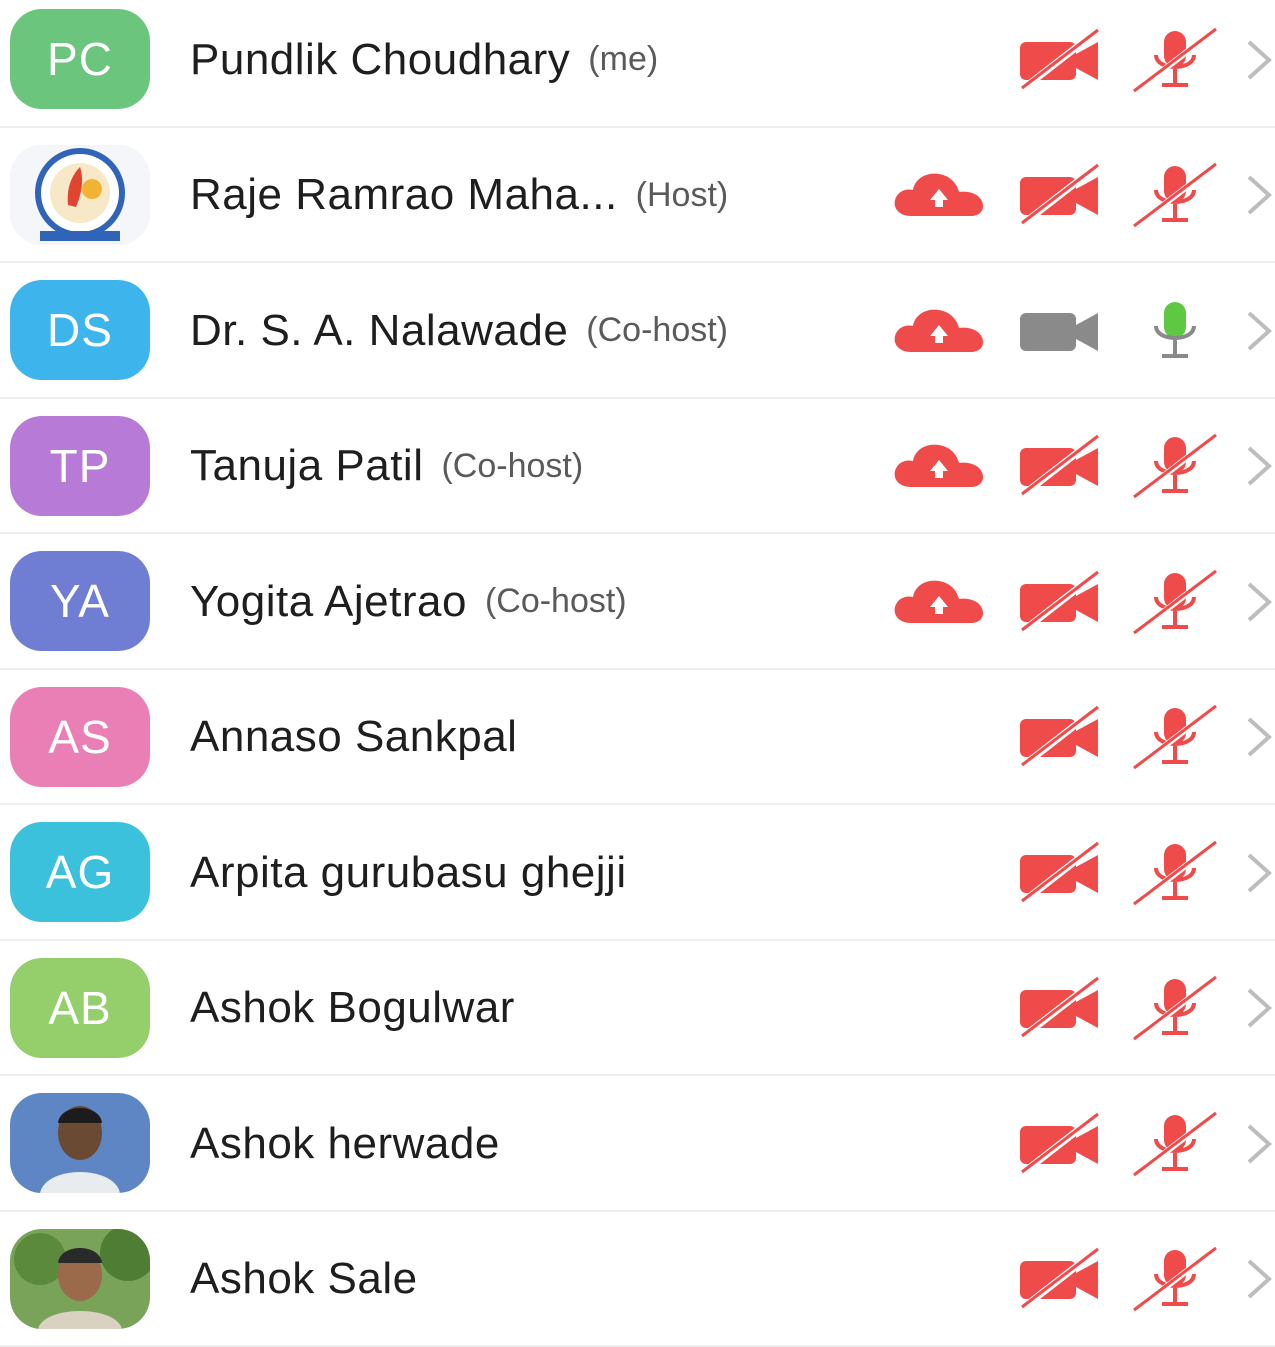 The height and width of the screenshot is (1347, 1275). I want to click on participant-row: PC Pundlik Choudhary (me), so click(637, 64).